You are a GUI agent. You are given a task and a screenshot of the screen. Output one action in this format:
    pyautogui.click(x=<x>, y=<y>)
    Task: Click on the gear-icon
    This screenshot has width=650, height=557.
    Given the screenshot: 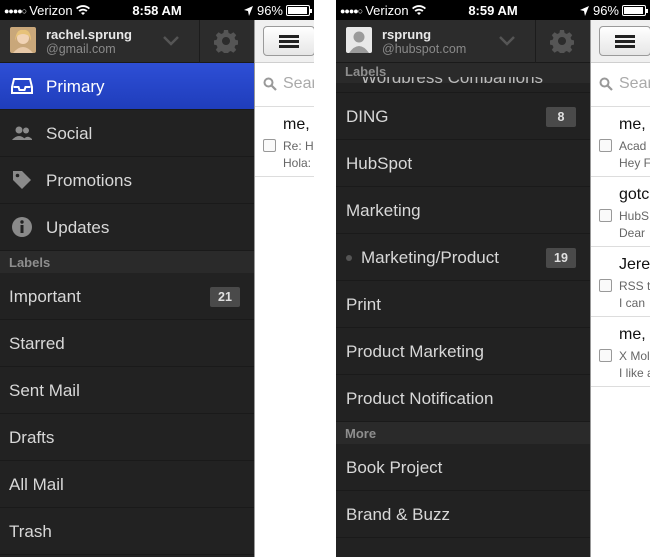 What is the action you would take?
    pyautogui.click(x=226, y=41)
    